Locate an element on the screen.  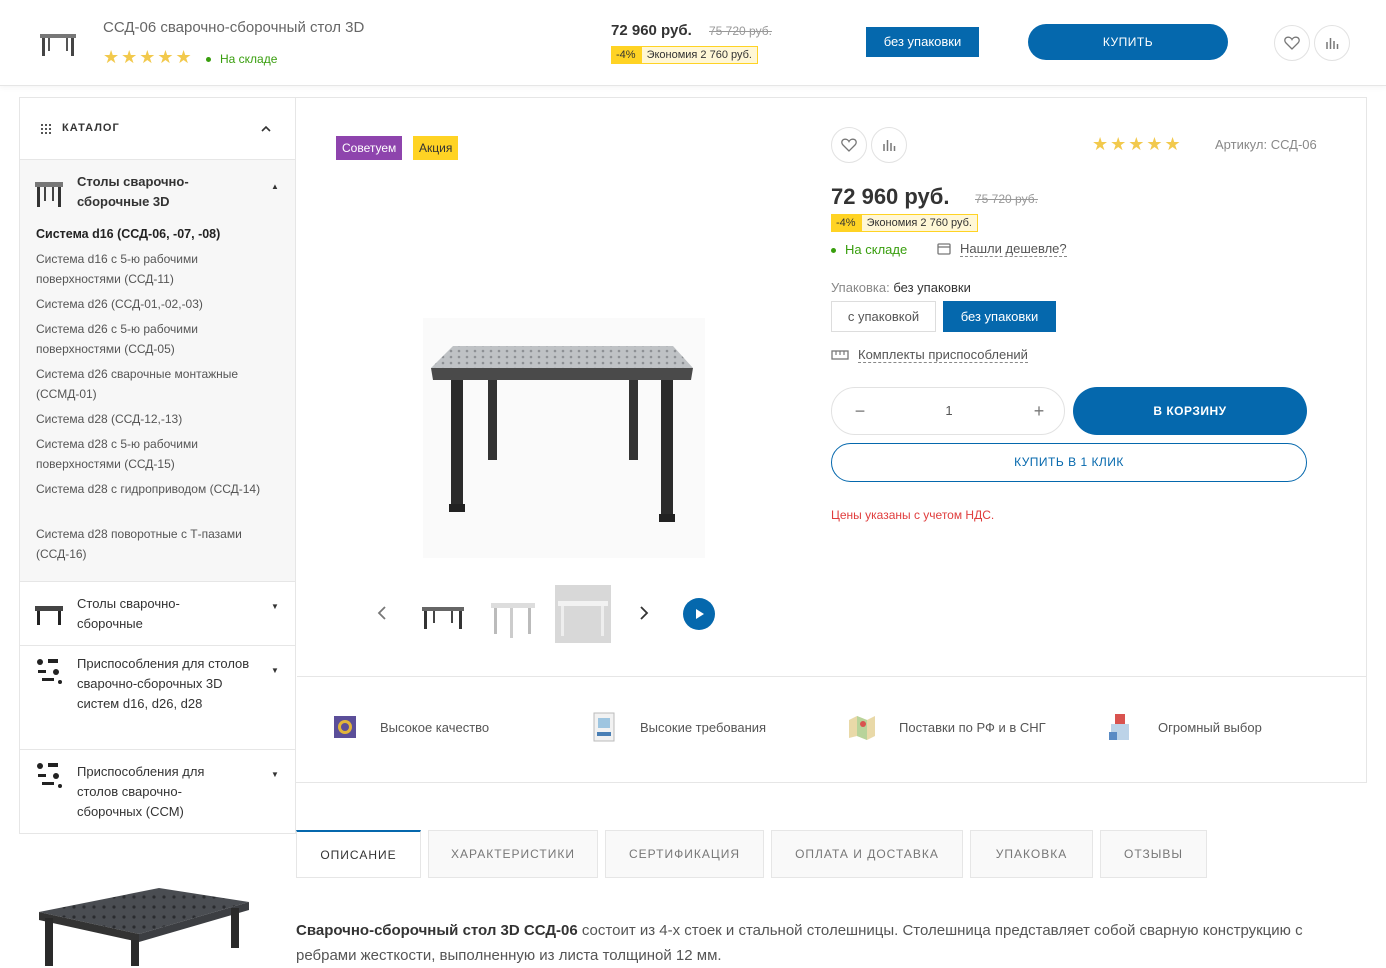
product-old-price: 75 720 руб. is located at coordinates (1006, 199).